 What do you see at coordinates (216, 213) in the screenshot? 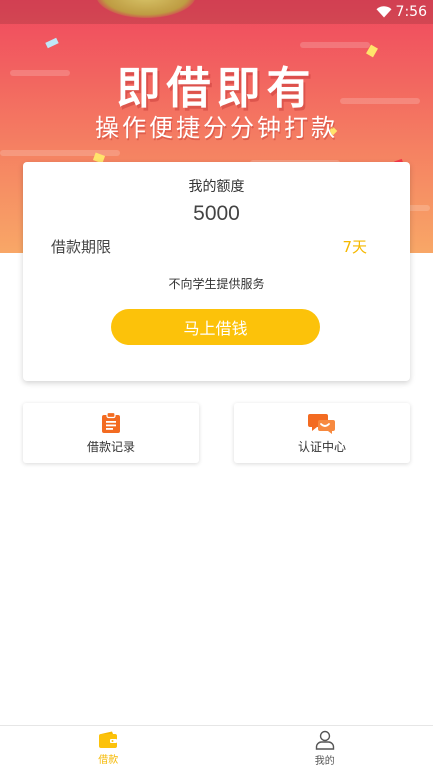
I see `quota-value: 5000` at bounding box center [216, 213].